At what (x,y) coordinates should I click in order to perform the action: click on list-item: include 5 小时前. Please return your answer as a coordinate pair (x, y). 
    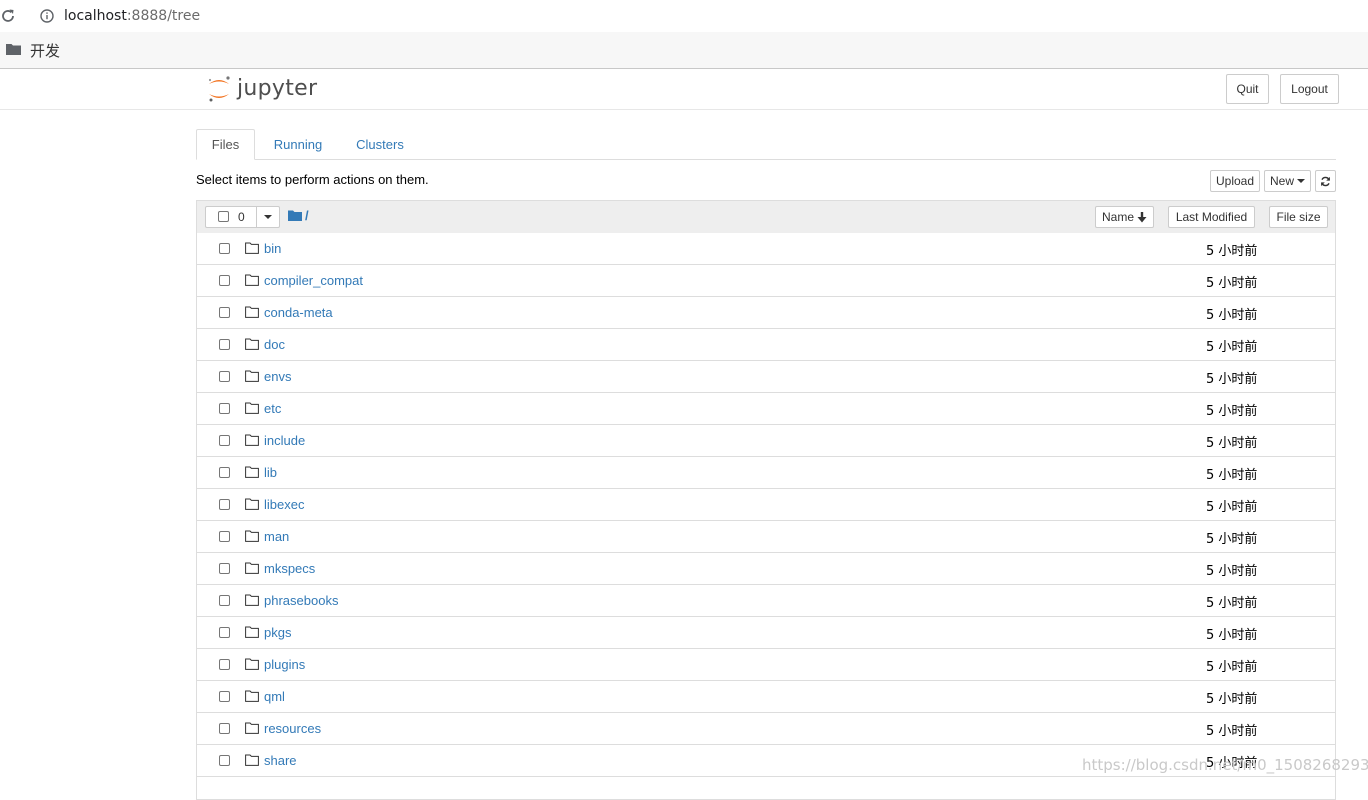
    Looking at the image, I should click on (766, 441).